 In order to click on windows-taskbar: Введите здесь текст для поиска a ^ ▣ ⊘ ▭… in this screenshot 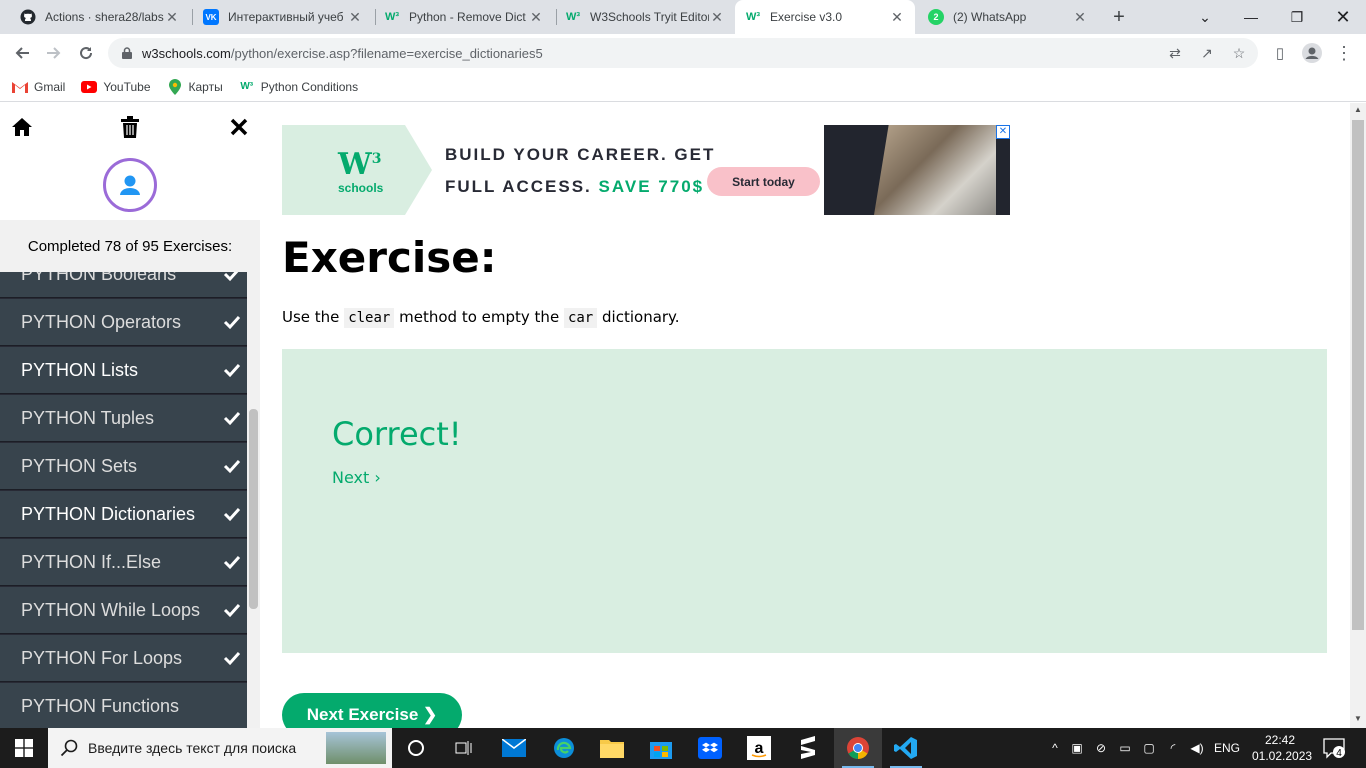, I will do `click(683, 748)`.